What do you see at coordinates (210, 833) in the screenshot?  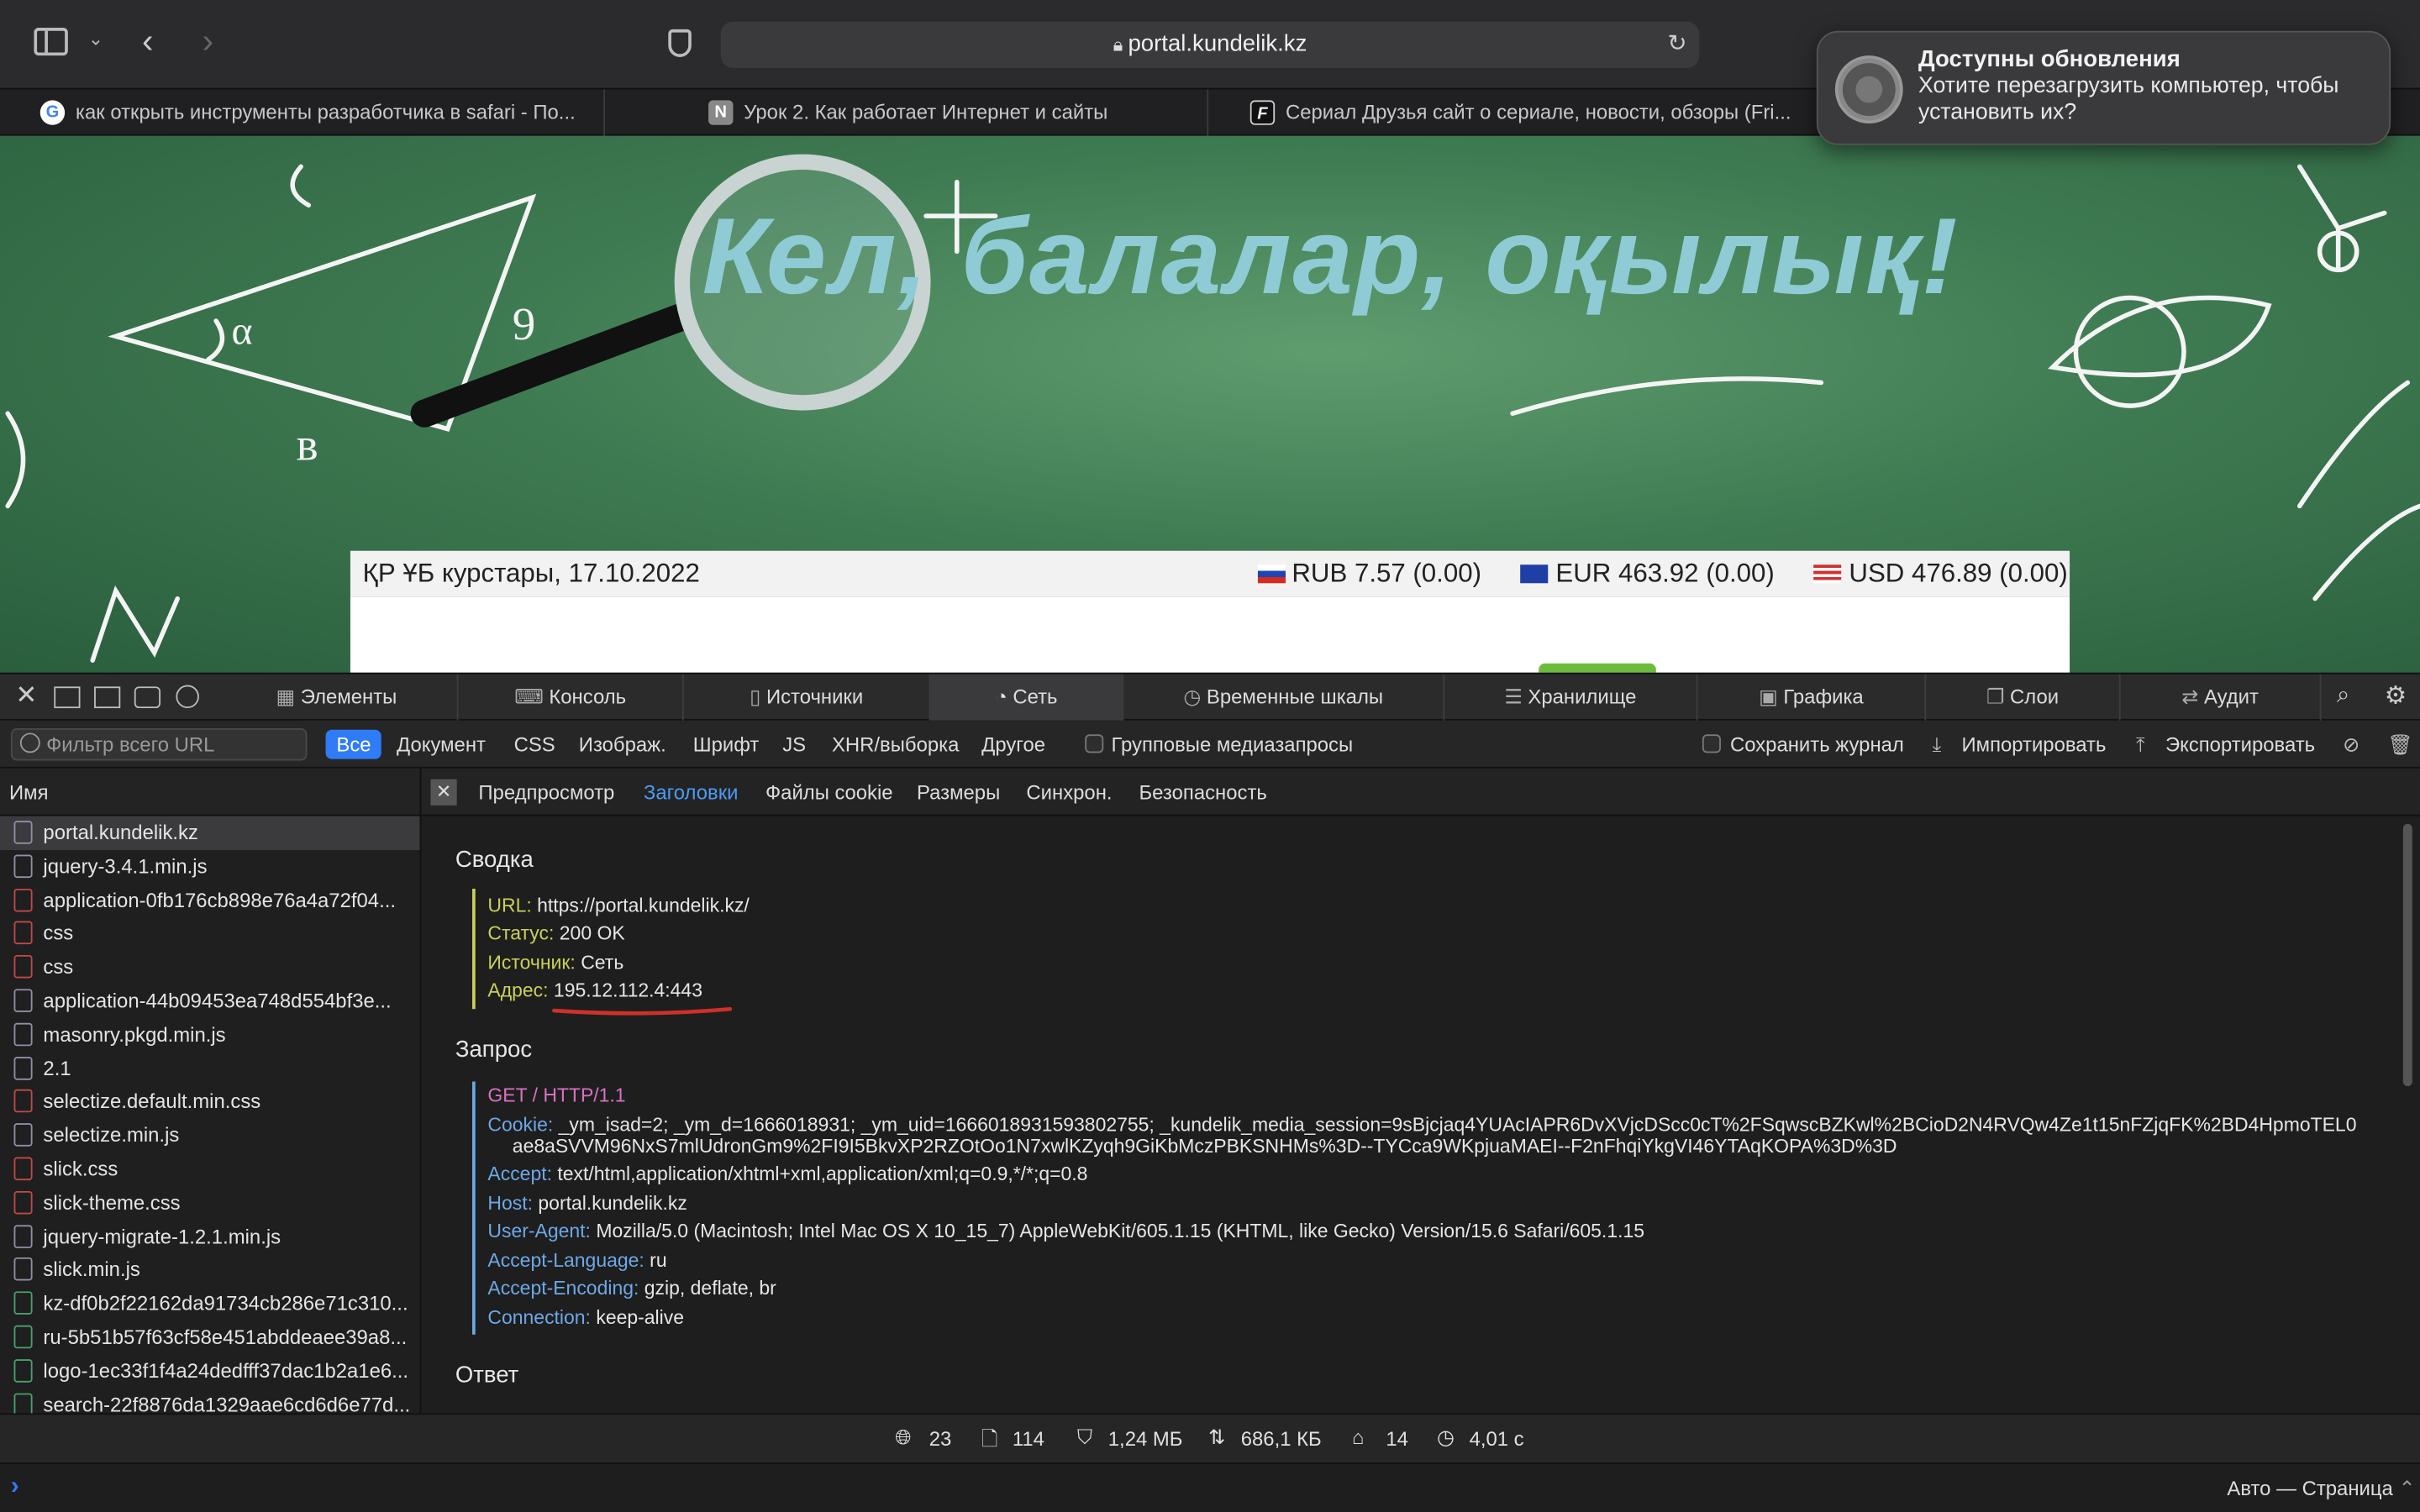 I see `request-row: portal.kundelik.kz` at bounding box center [210, 833].